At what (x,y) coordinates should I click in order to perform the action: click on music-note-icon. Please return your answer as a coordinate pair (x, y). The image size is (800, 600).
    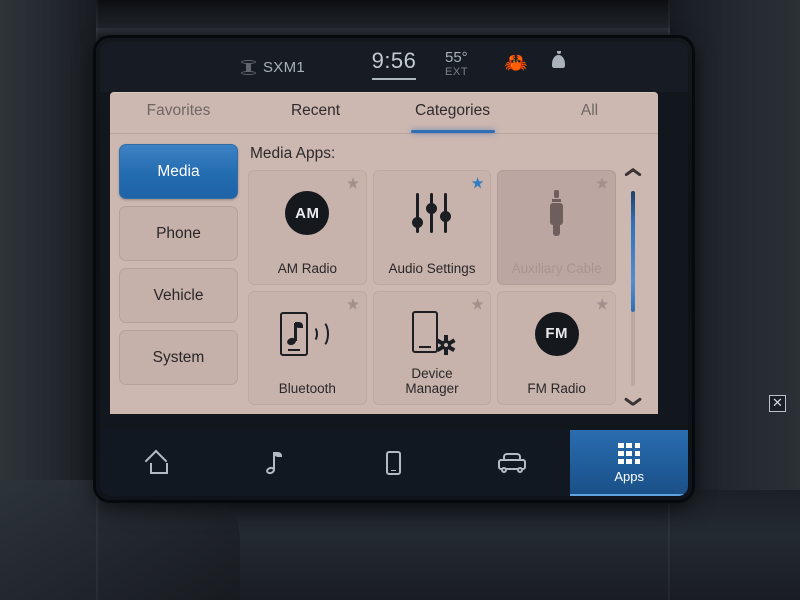
    Looking at the image, I should click on (275, 464).